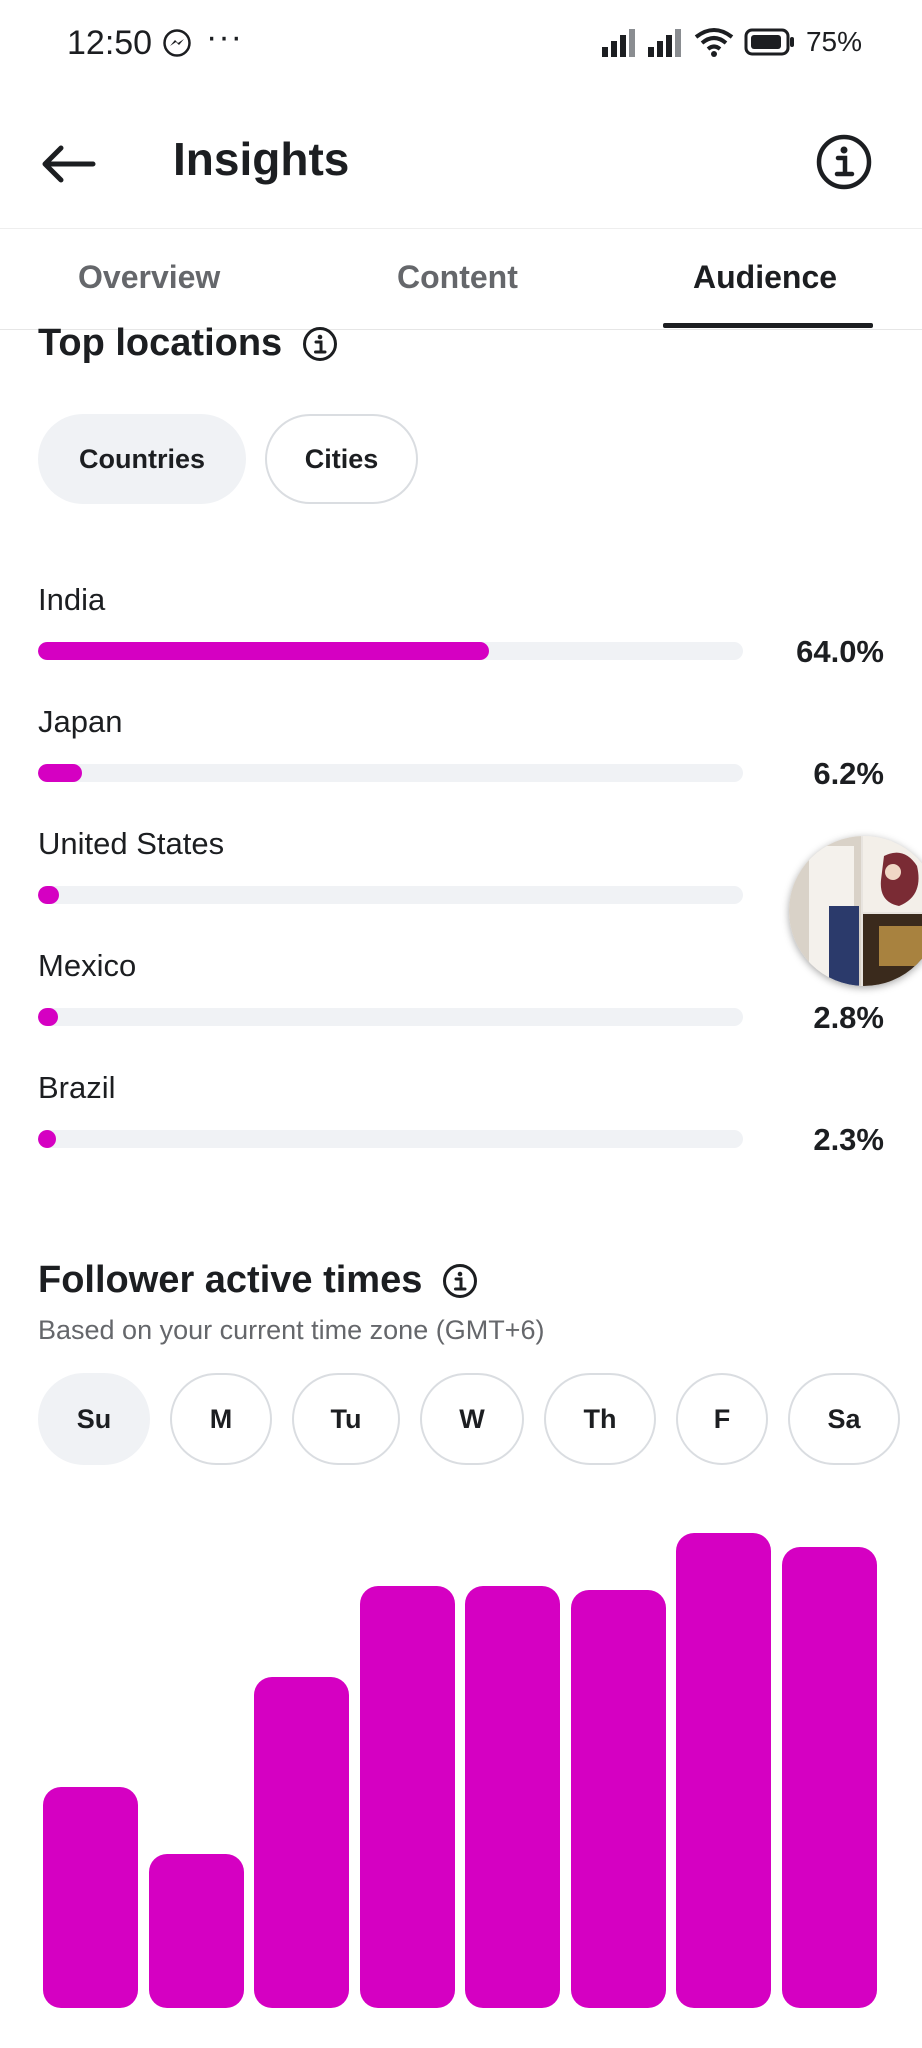  Describe the element at coordinates (341, 459) in the screenshot. I see `filter-cities: Cities` at that location.